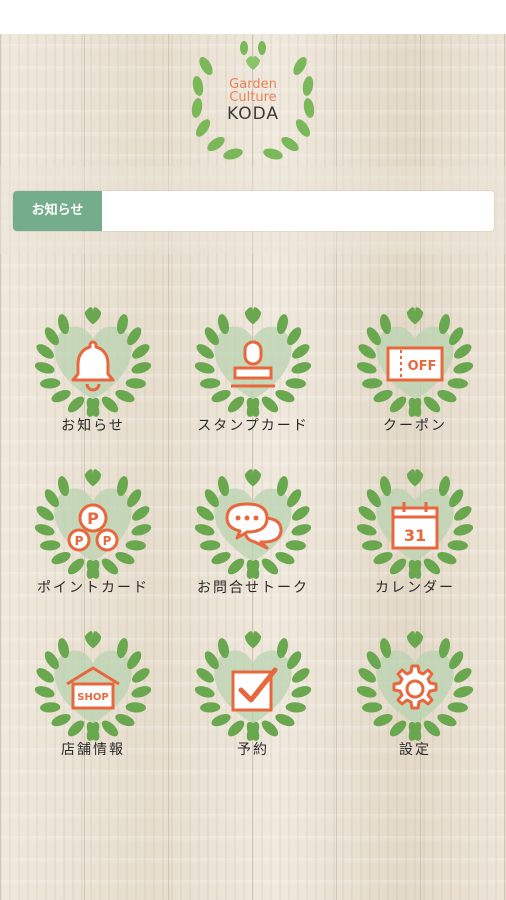 The height and width of the screenshot is (900, 506). I want to click on menu-label: お問合せトーク, so click(253, 588).